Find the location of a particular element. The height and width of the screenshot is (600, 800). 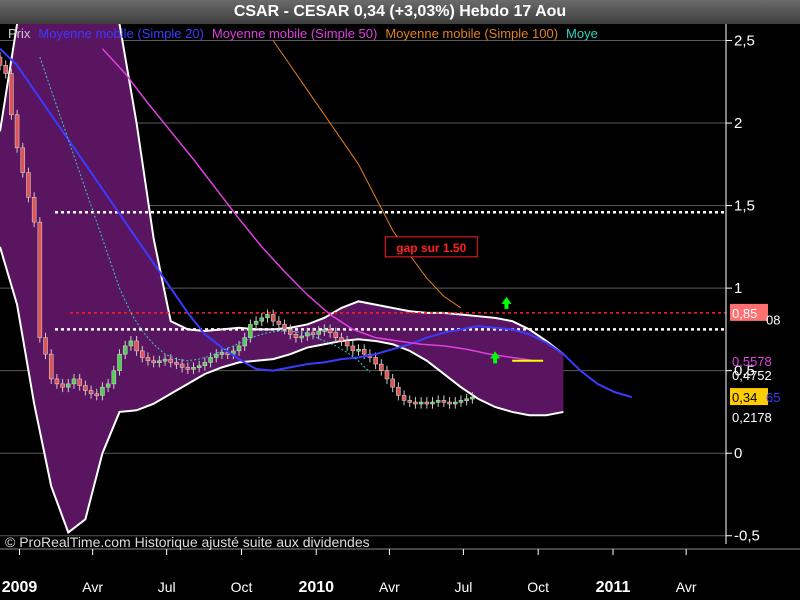

legend-item: Moyenne mobile (Simple 100) is located at coordinates (472, 33).